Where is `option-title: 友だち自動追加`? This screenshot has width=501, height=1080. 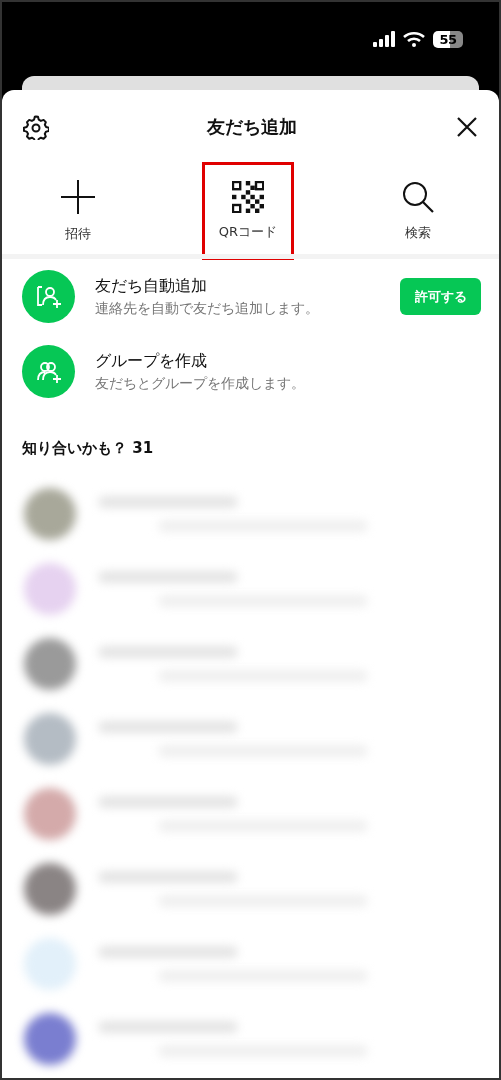 option-title: 友だち自動追加 is located at coordinates (237, 286).